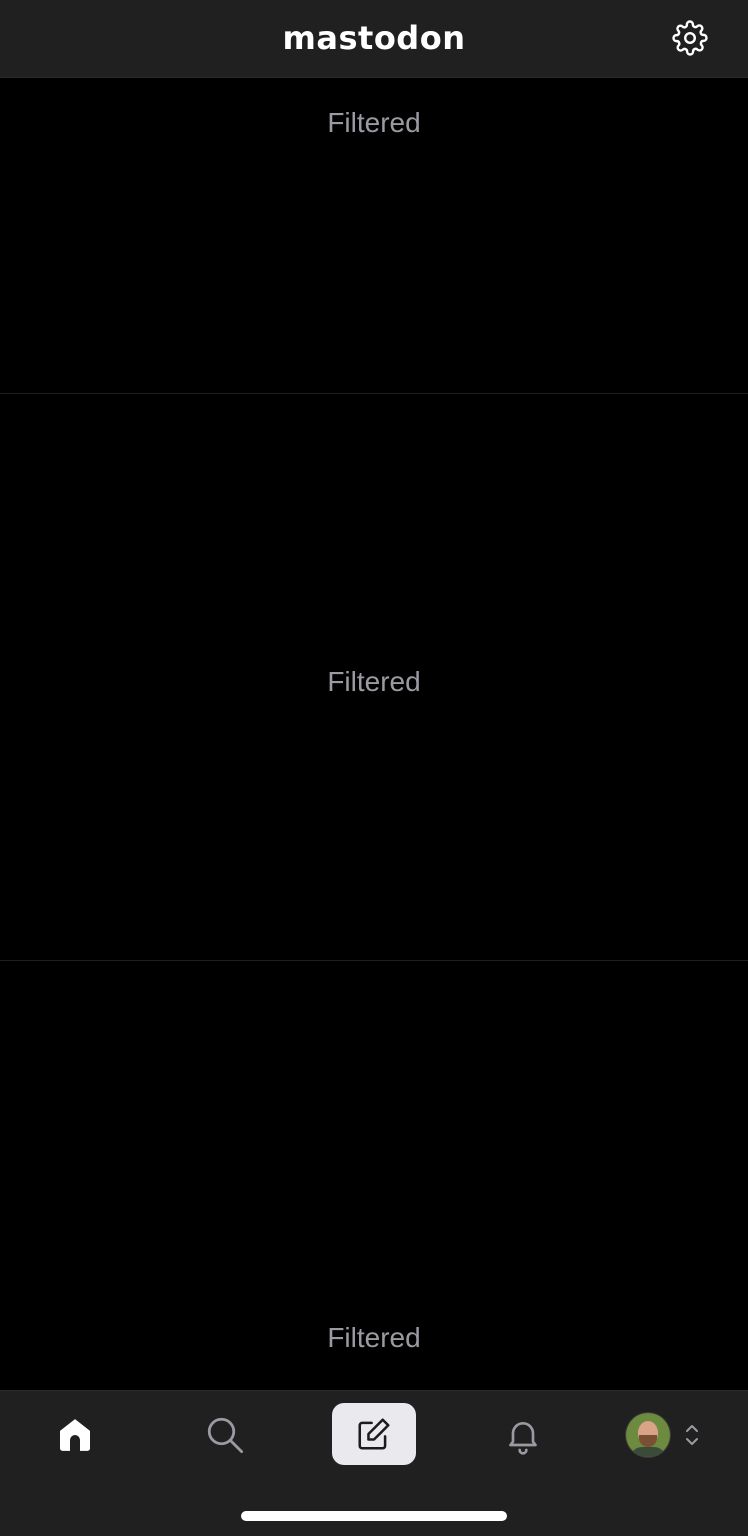 Image resolution: width=748 pixels, height=1536 pixels. I want to click on compose-button, so click(374, 1434).